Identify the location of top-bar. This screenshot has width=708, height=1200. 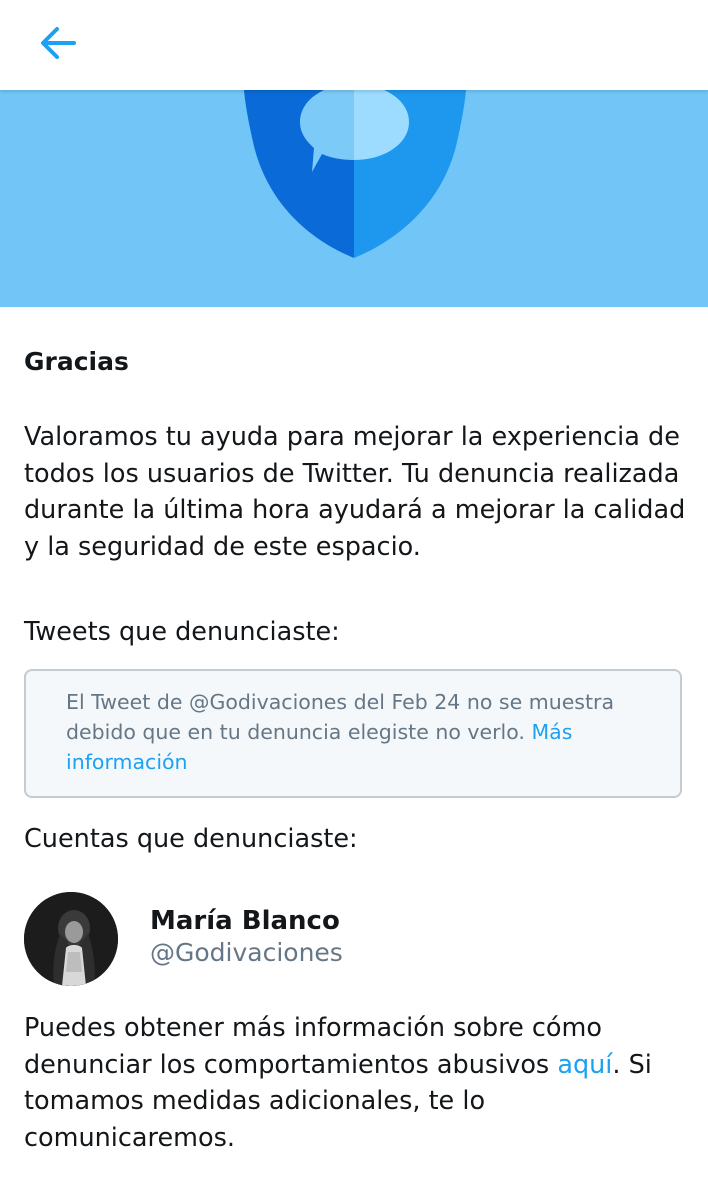
(354, 45).